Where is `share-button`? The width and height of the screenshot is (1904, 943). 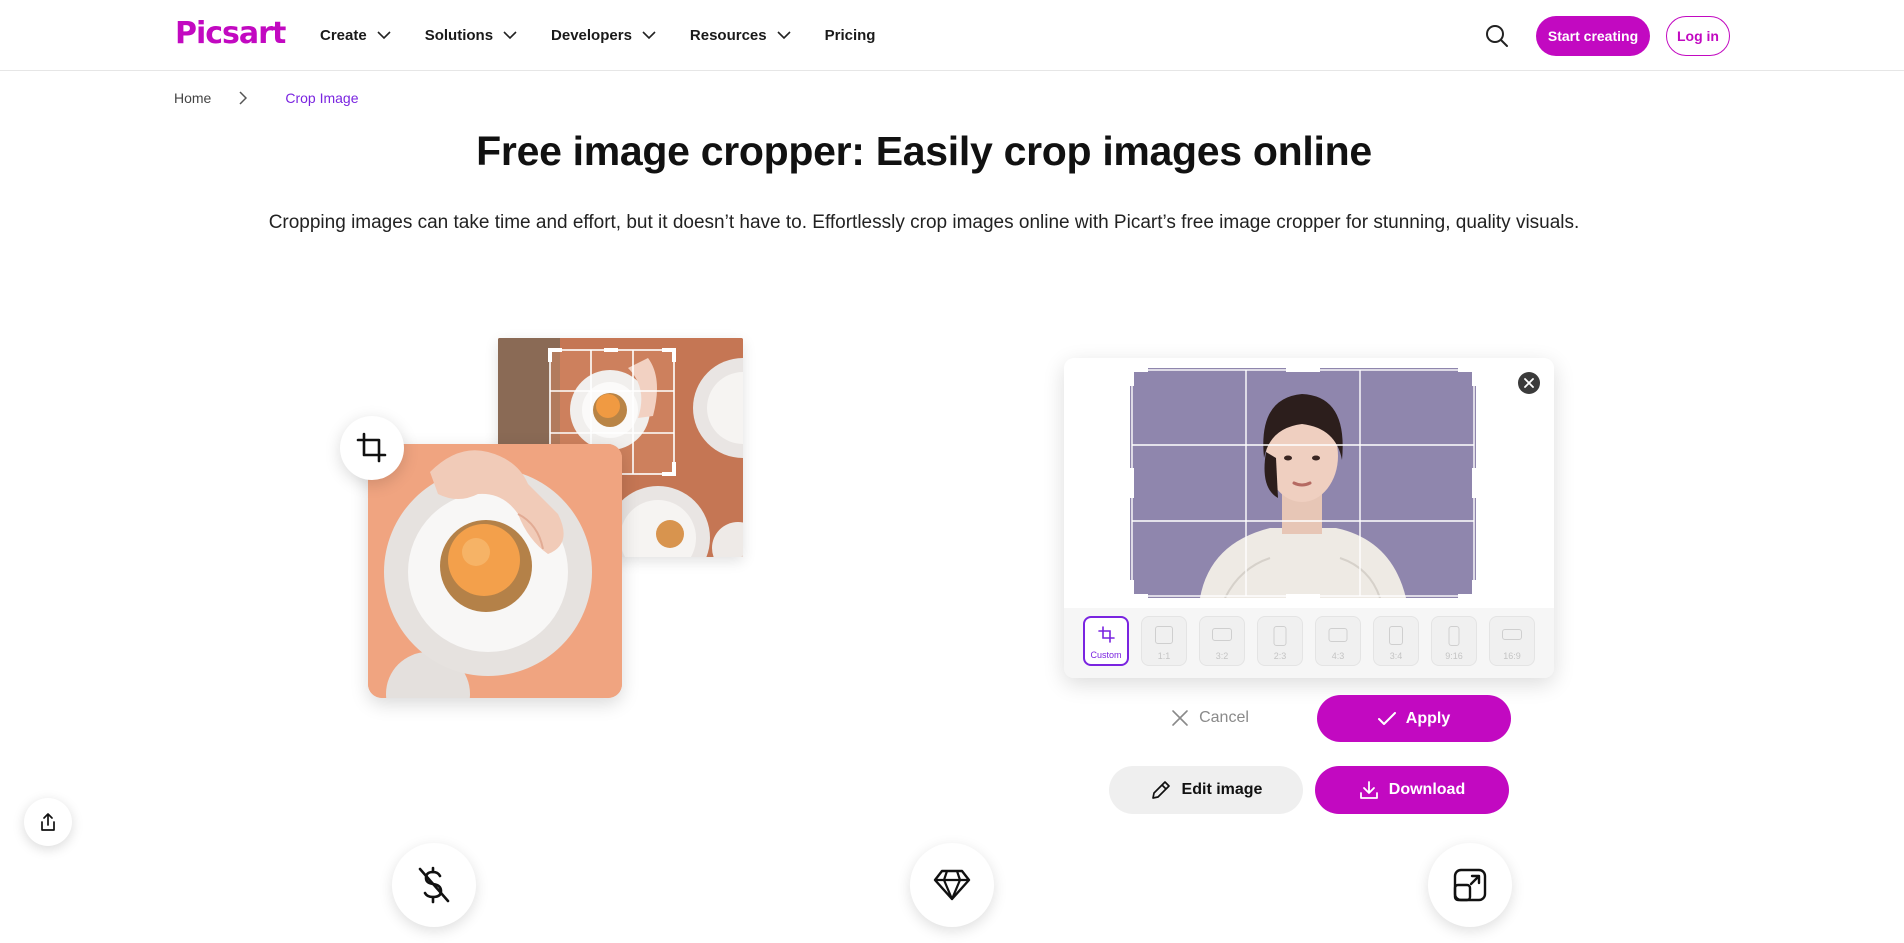
share-button is located at coordinates (48, 822).